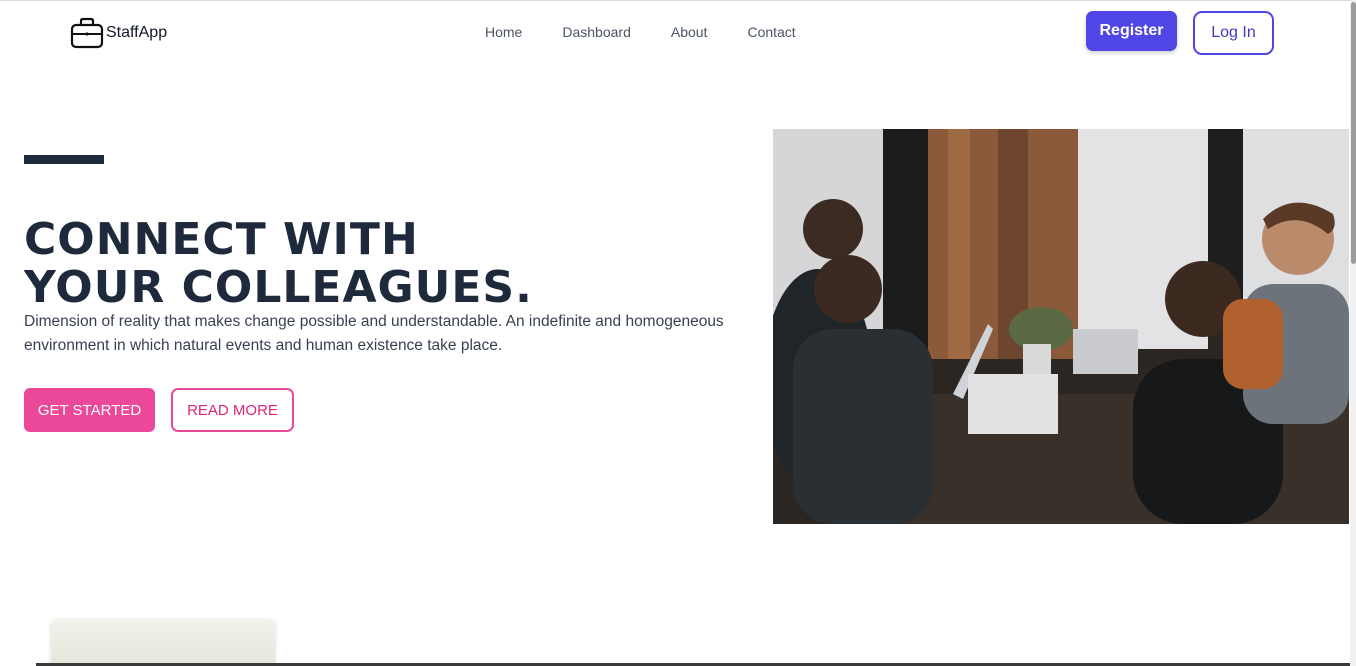 The width and height of the screenshot is (1356, 666). Describe the element at coordinates (232, 410) in the screenshot. I see `read-more-button: READ MORE` at that location.